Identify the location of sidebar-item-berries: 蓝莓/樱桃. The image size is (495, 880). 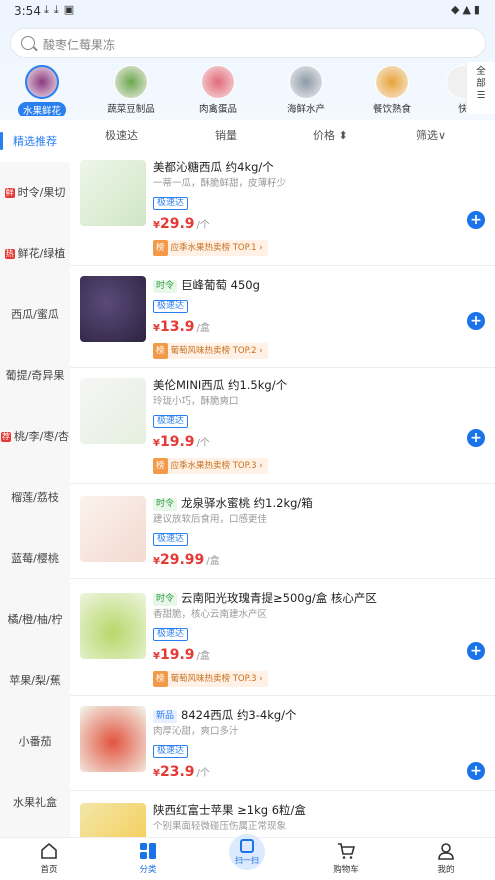
(35, 558).